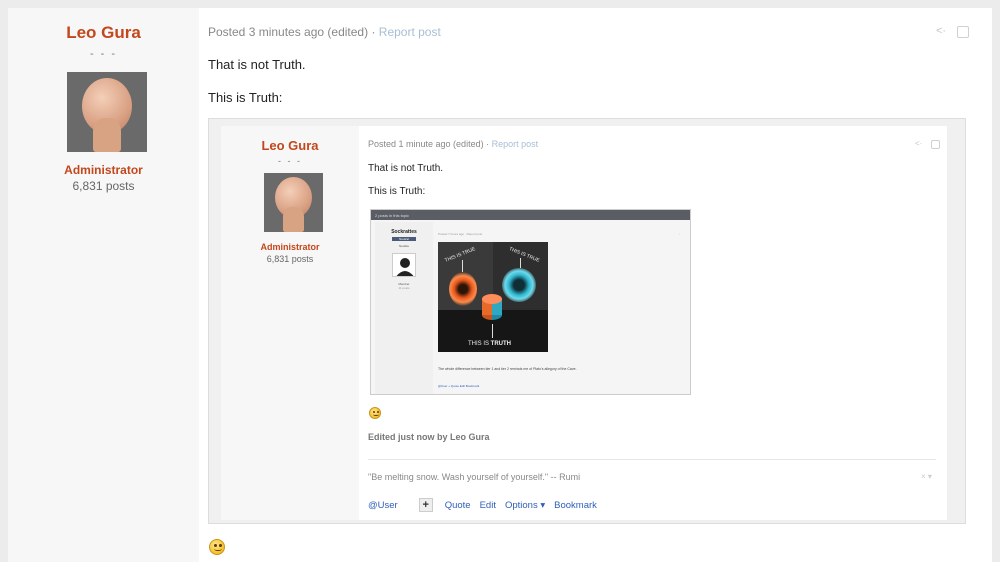  I want to click on signature-divider, so click(652, 459).